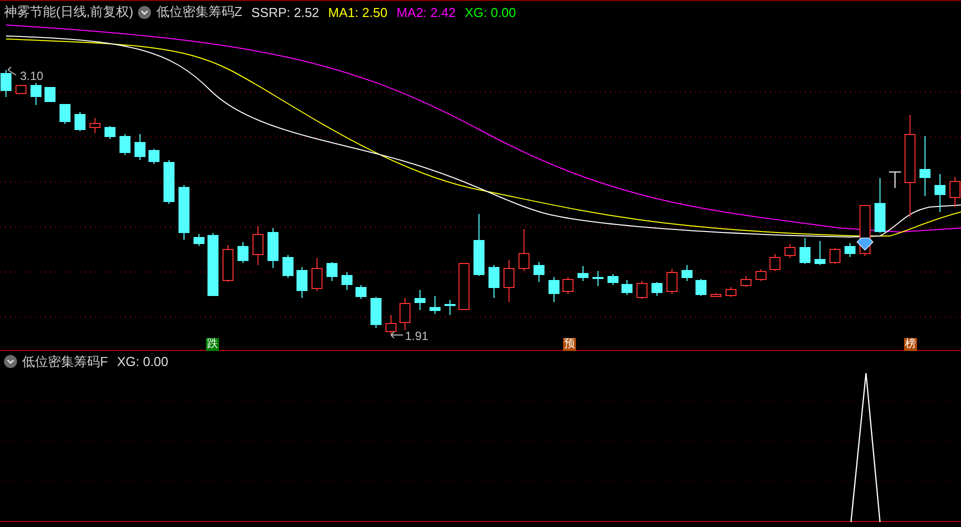  Describe the element at coordinates (865, 244) in the screenshot. I see `gem-icon` at that location.